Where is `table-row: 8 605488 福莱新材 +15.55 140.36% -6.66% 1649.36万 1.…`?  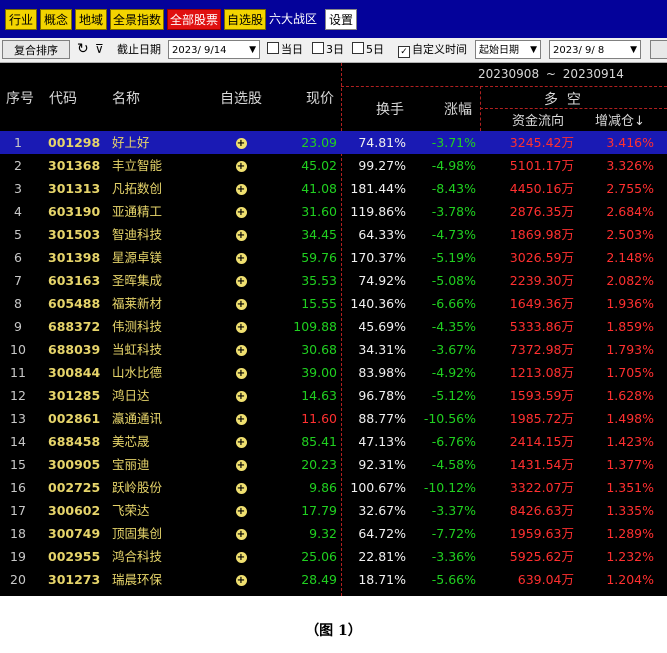
table-row: 8 605488 福莱新材 +15.55 140.36% -6.66% 1649.36万 1.… is located at coordinates (333, 303).